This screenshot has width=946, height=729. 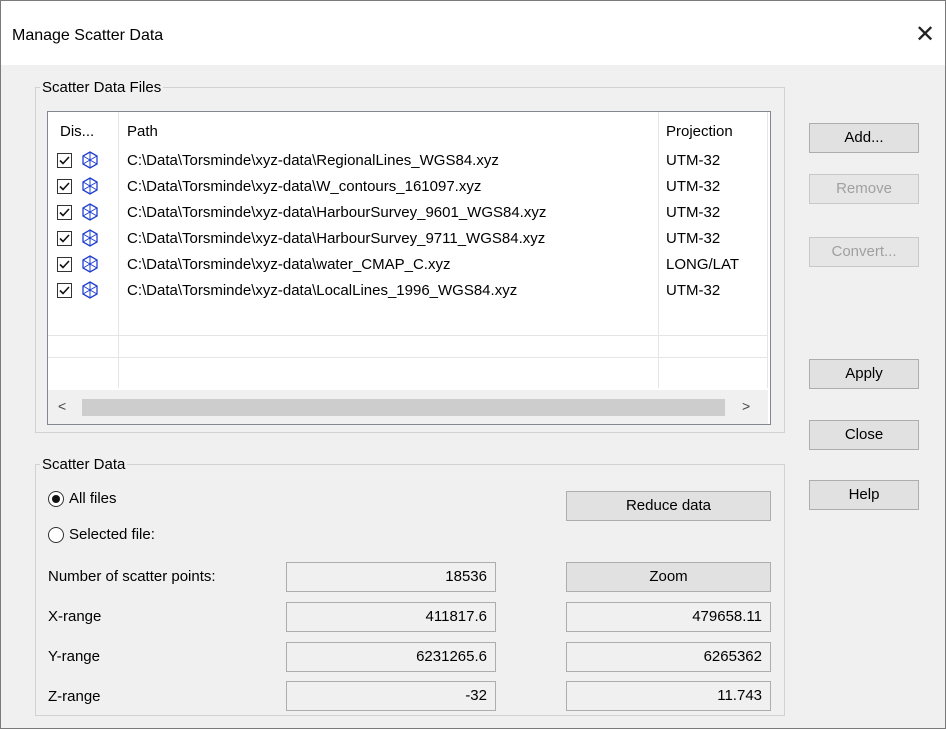 What do you see at coordinates (703, 264) in the screenshot?
I see `projection-cell: LONG/LAT` at bounding box center [703, 264].